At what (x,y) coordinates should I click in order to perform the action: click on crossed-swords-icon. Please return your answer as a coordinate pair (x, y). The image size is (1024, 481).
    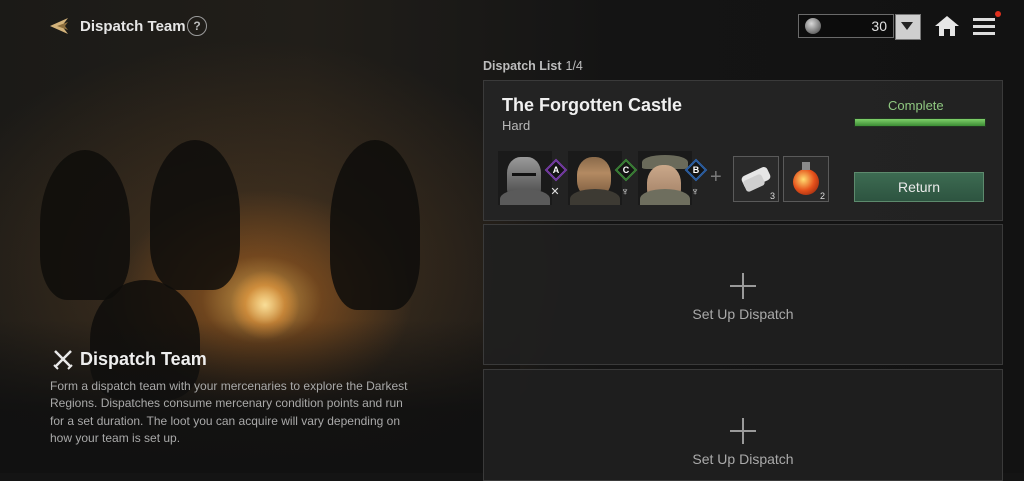
    Looking at the image, I should click on (63, 360).